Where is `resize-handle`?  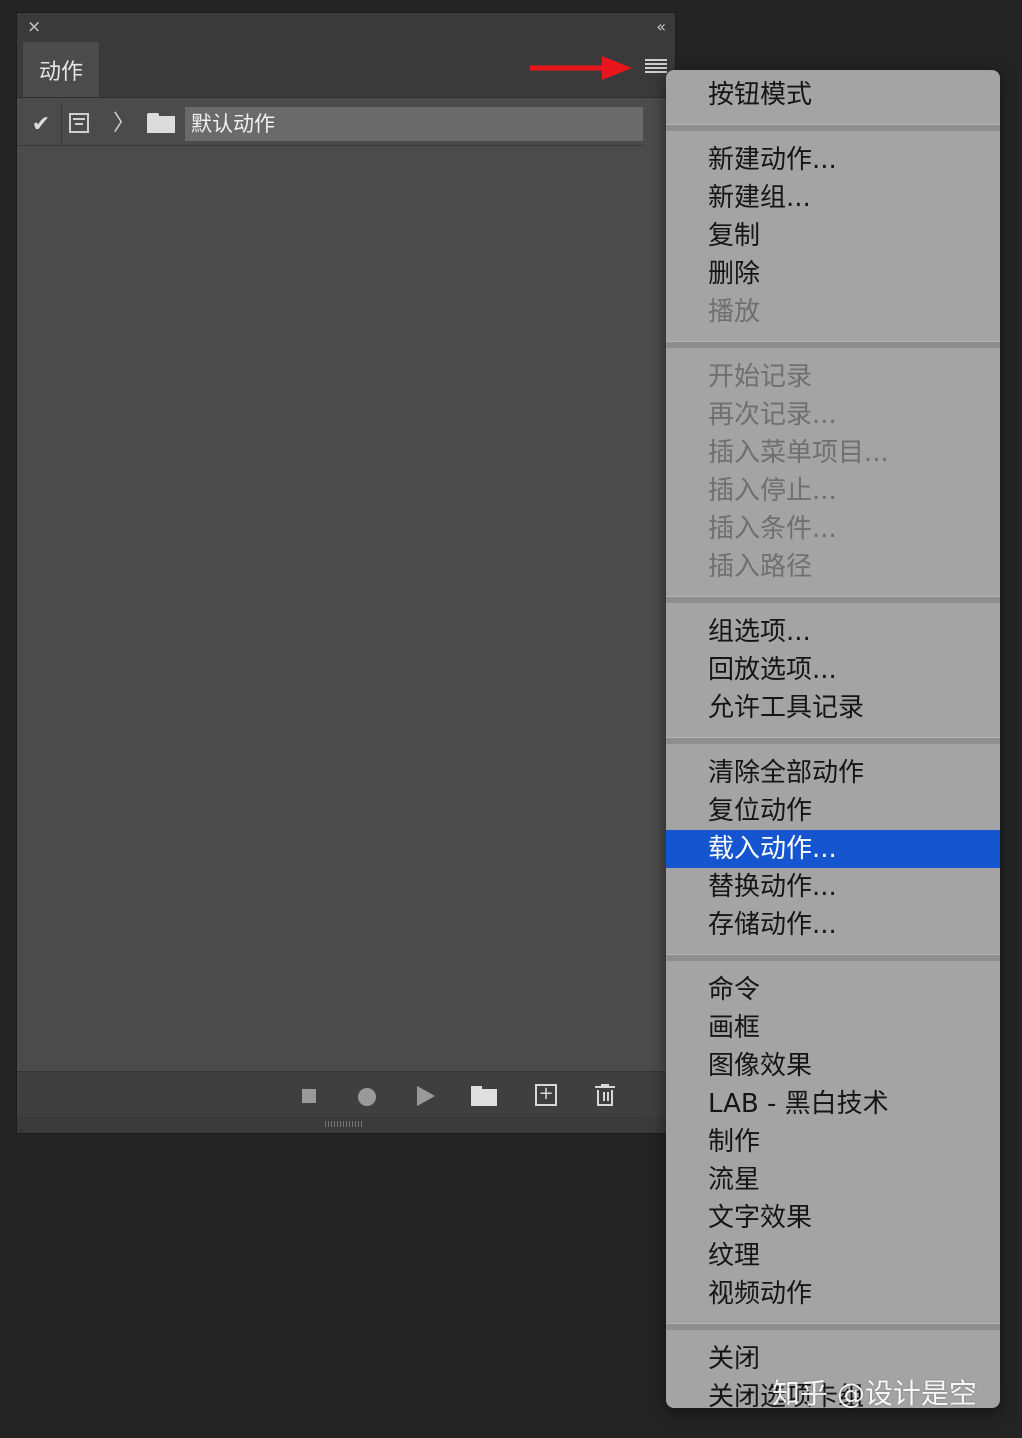 resize-handle is located at coordinates (346, 1125).